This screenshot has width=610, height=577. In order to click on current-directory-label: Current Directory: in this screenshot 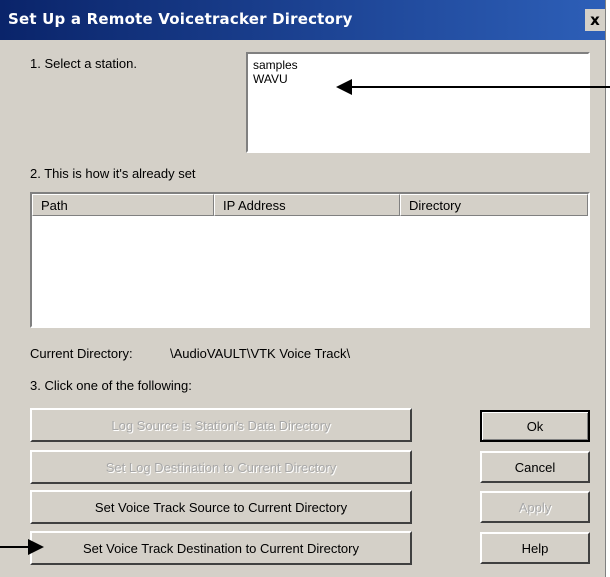, I will do `click(81, 353)`.